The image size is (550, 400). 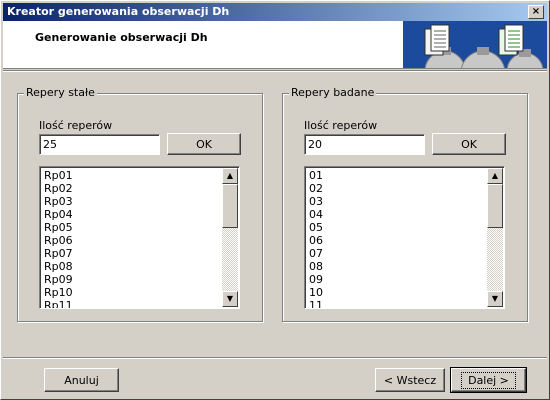 I want to click on close-icon: ×, so click(x=536, y=11).